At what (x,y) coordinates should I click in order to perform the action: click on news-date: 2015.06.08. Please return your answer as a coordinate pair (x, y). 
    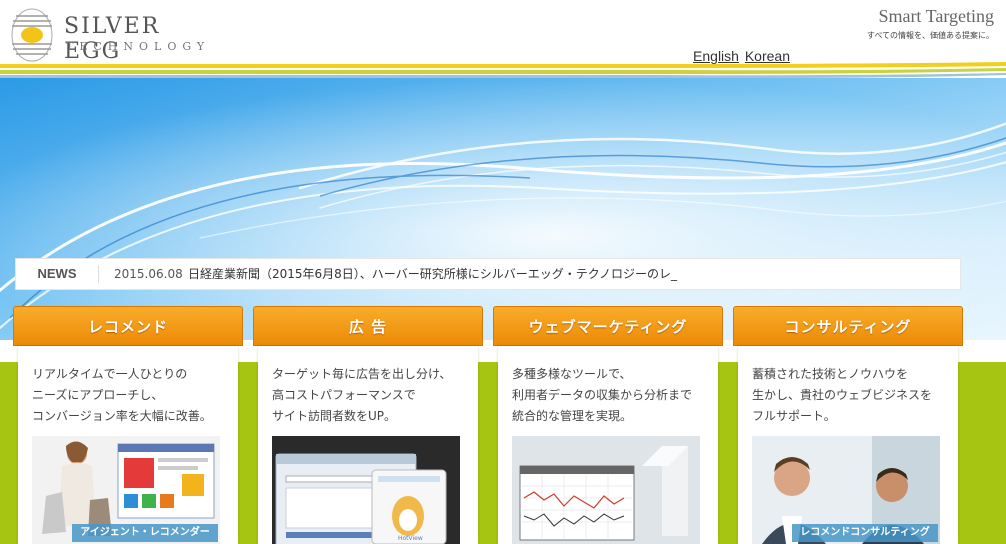
    Looking at the image, I should click on (148, 274).